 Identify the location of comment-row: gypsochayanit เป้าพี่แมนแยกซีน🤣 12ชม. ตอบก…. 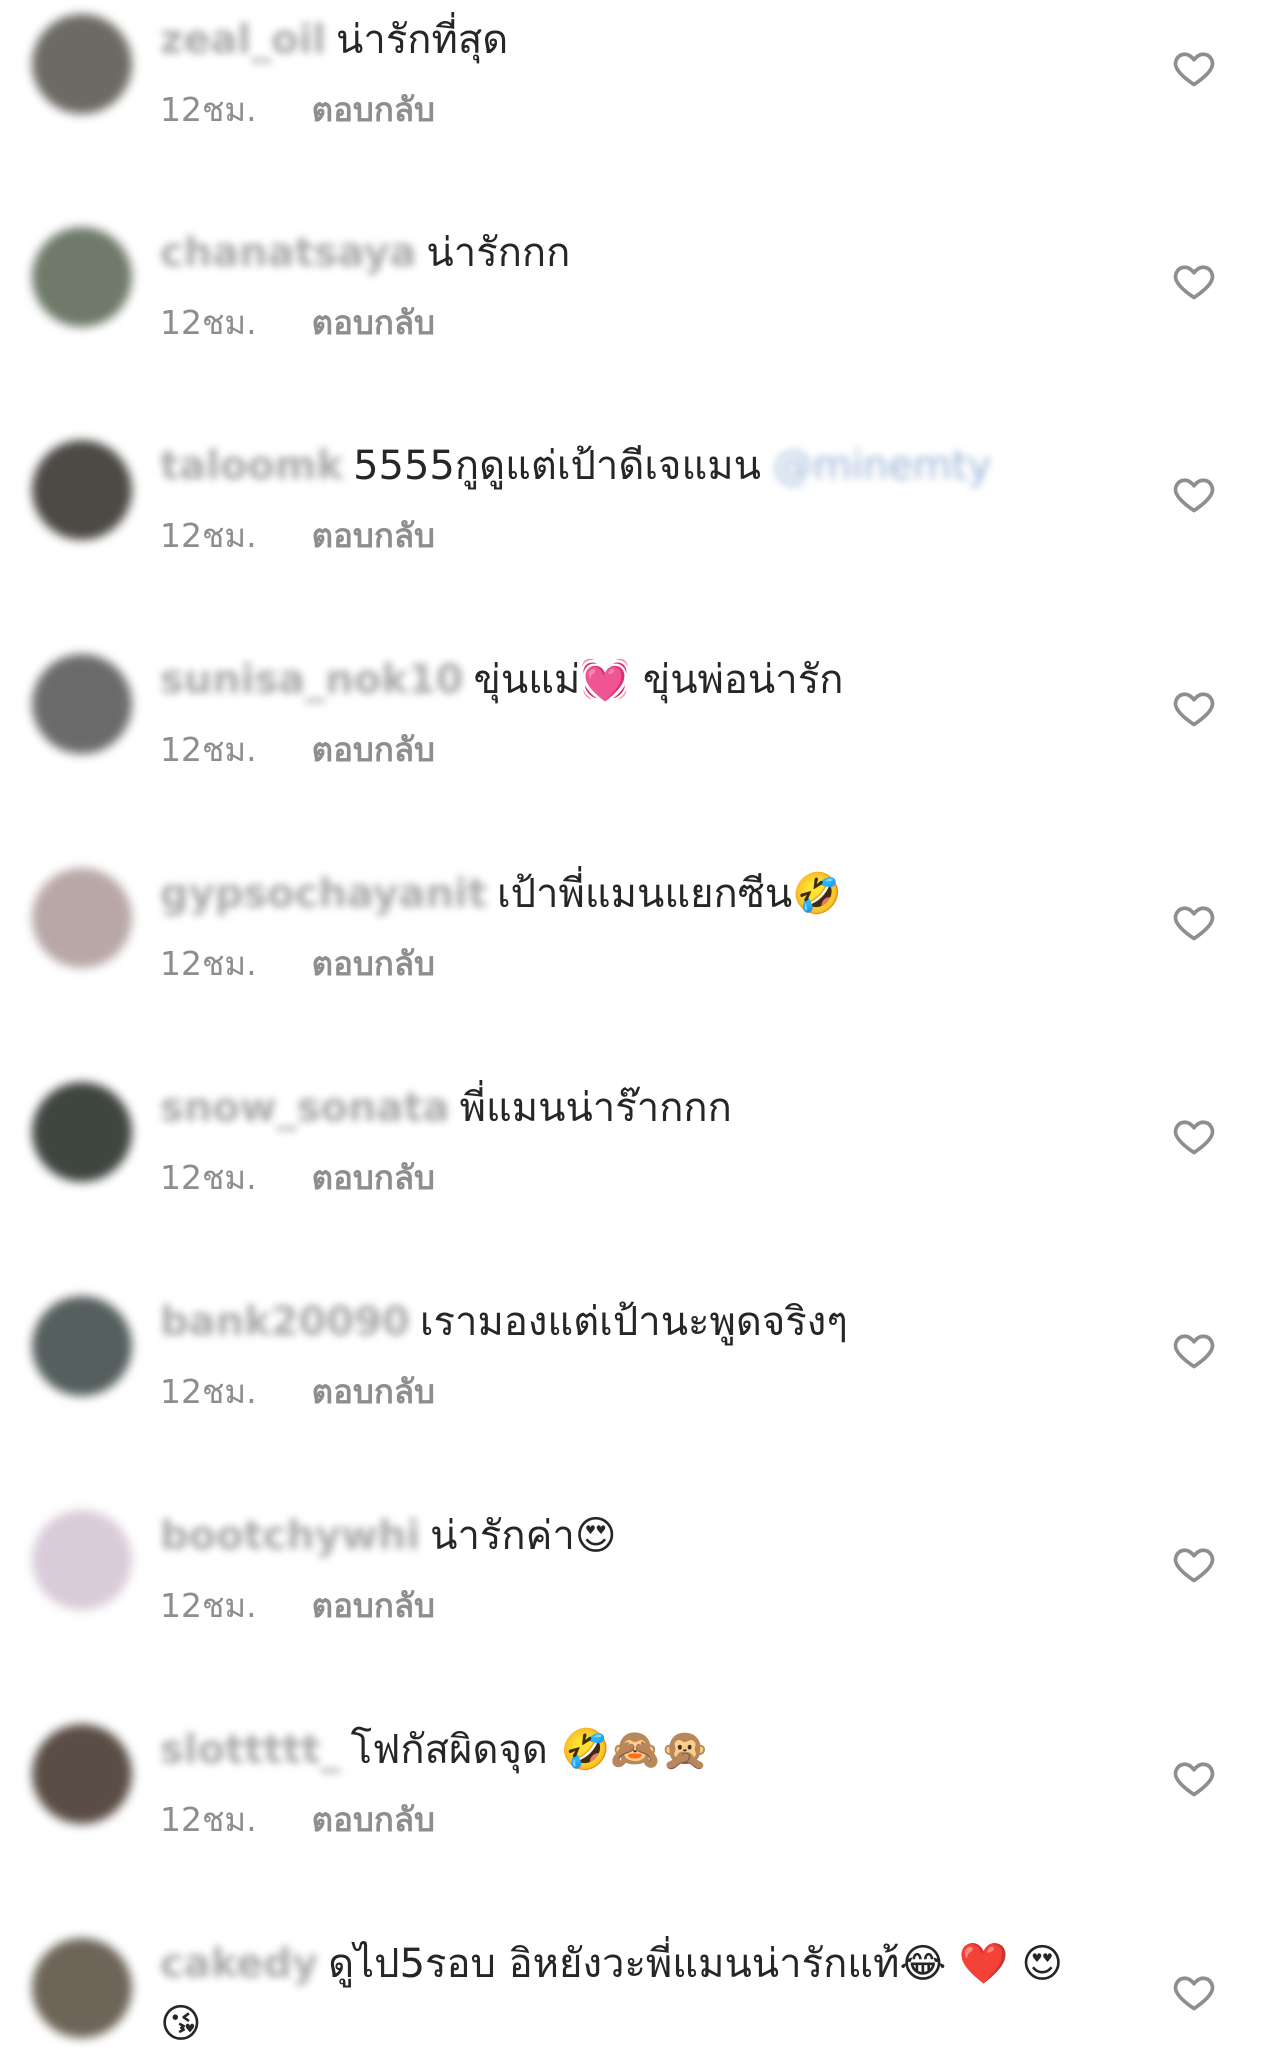
(640, 961).